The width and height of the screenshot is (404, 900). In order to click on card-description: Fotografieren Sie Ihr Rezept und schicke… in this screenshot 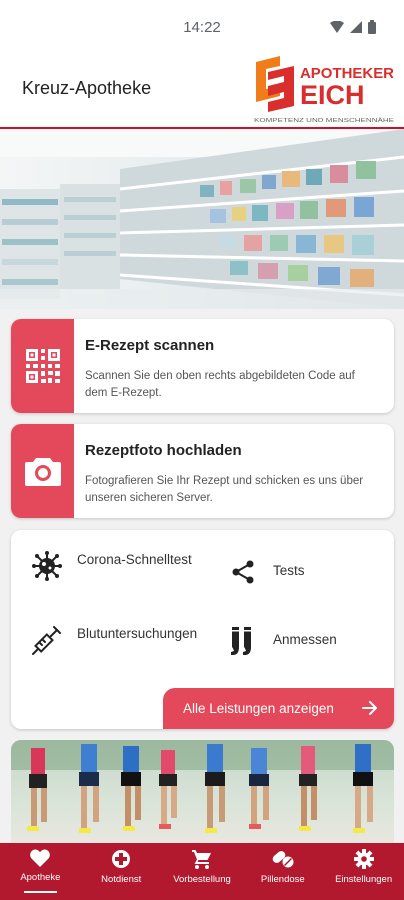, I will do `click(224, 489)`.